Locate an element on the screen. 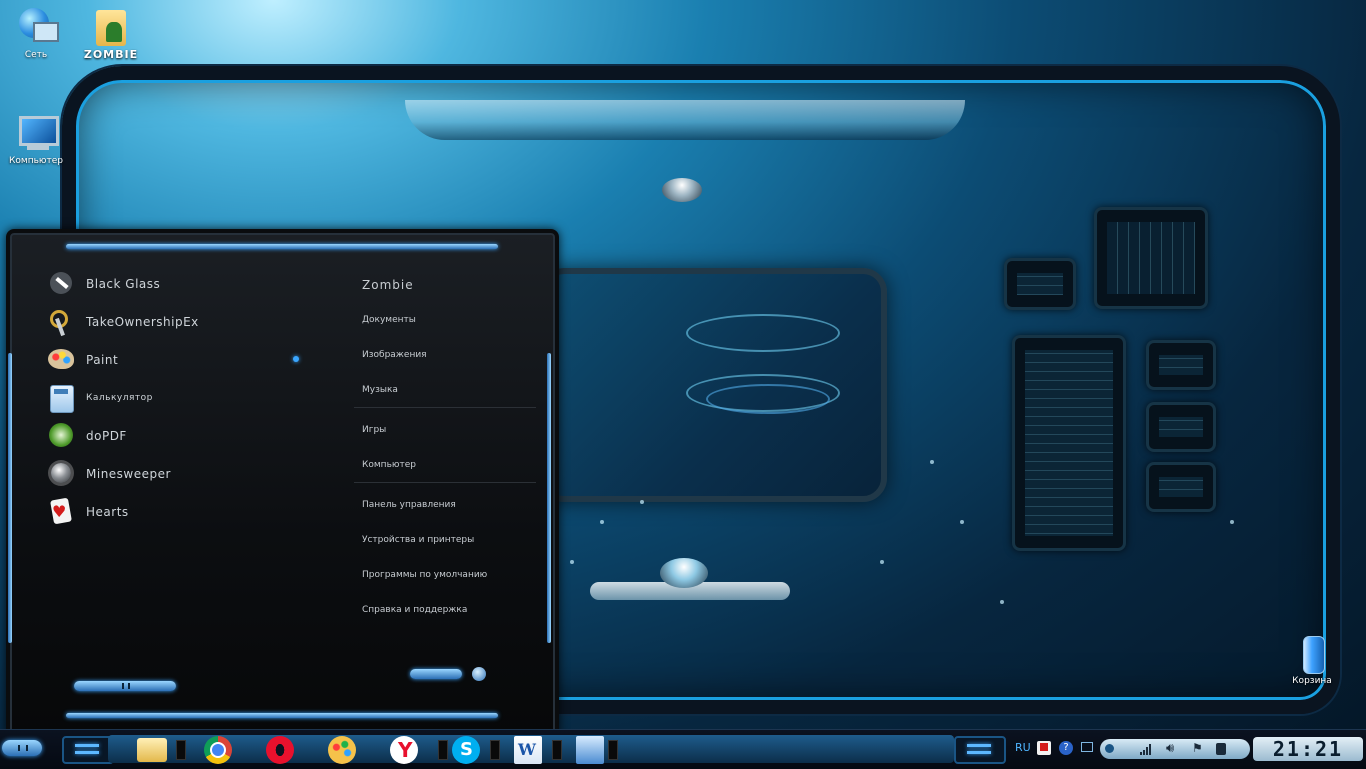 Image resolution: width=1366 pixels, height=769 pixels. taskbar-app-word is located at coordinates (528, 750).